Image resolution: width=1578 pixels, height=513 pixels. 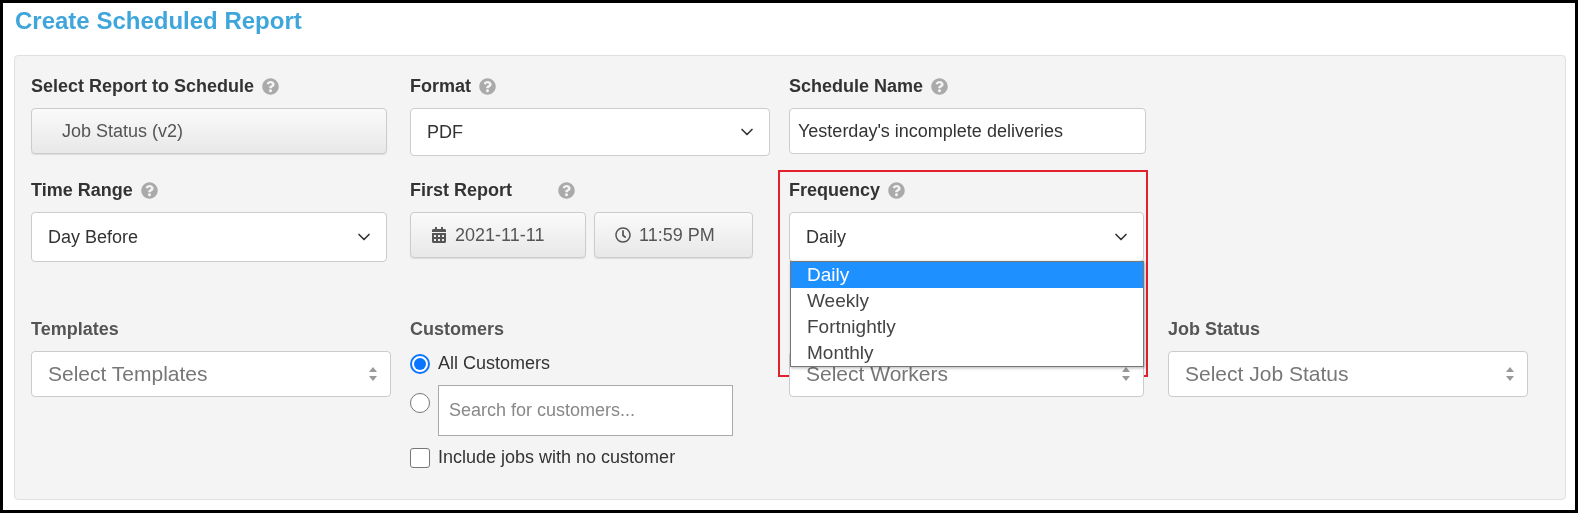 I want to click on frequency-select: Daily, so click(x=966, y=237).